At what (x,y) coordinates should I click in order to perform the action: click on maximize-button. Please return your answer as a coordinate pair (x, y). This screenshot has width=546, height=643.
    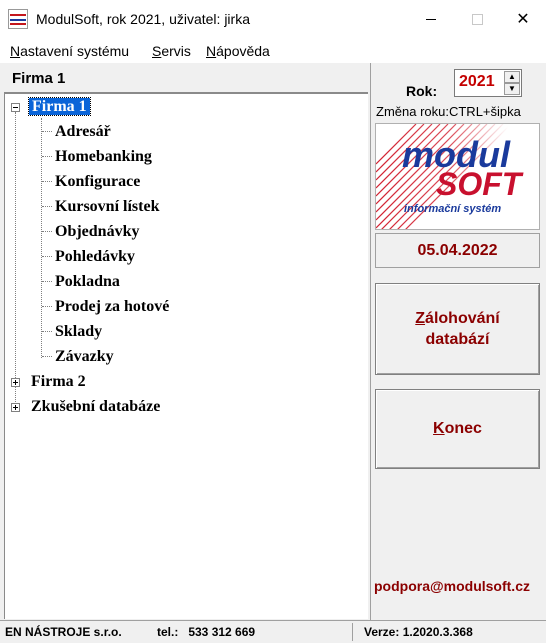
    Looking at the image, I should click on (477, 19).